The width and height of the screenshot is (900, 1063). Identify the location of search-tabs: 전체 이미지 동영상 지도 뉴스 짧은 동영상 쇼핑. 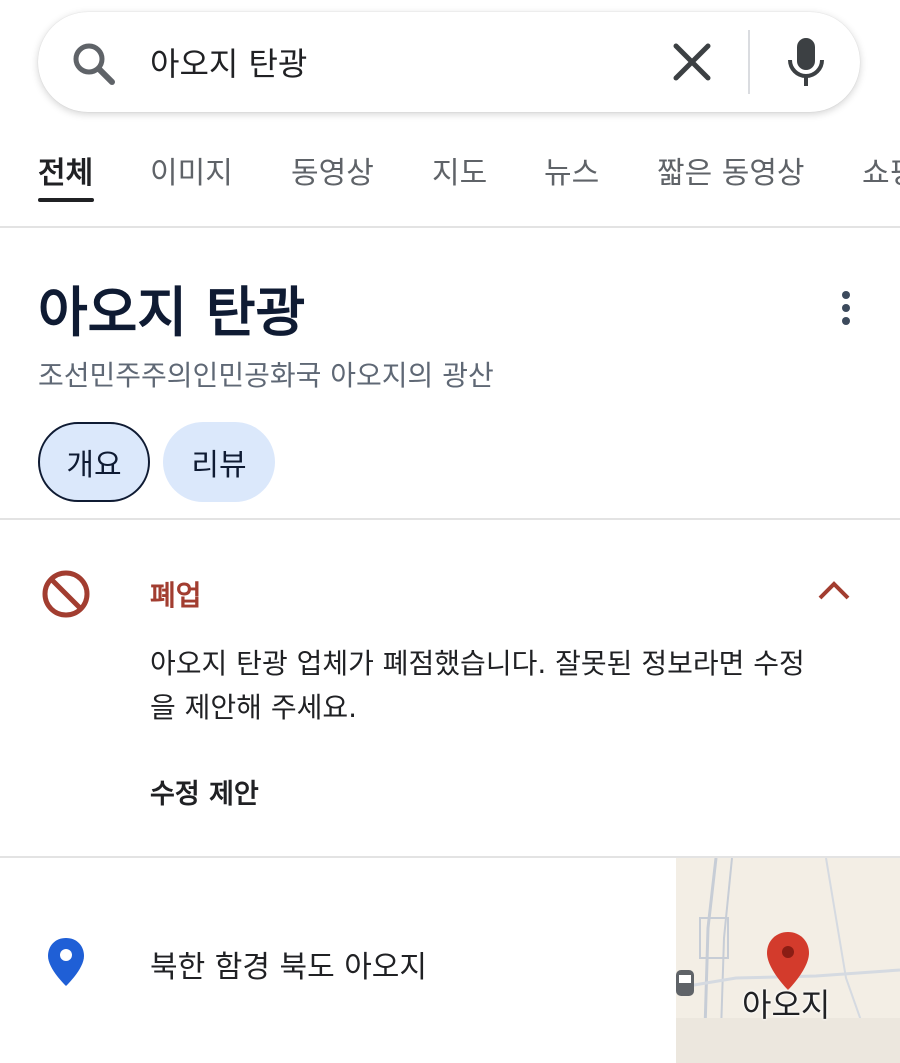
(450, 184).